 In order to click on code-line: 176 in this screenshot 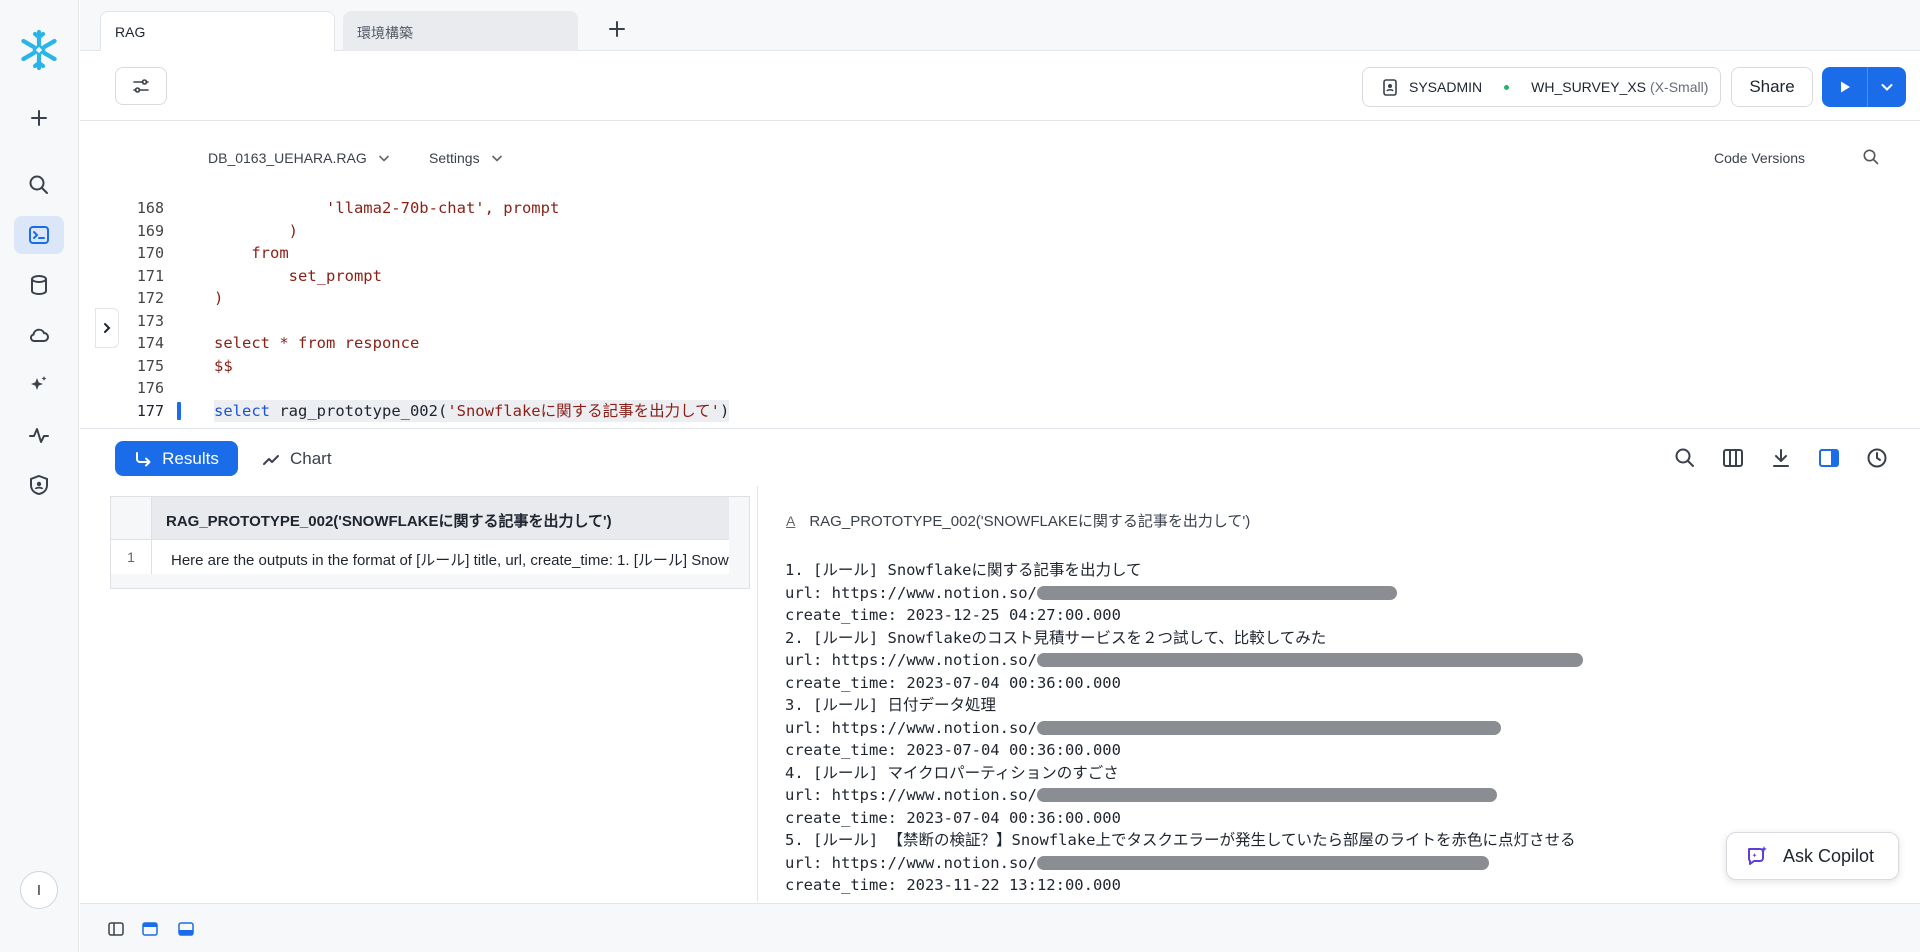, I will do `click(1000, 388)`.